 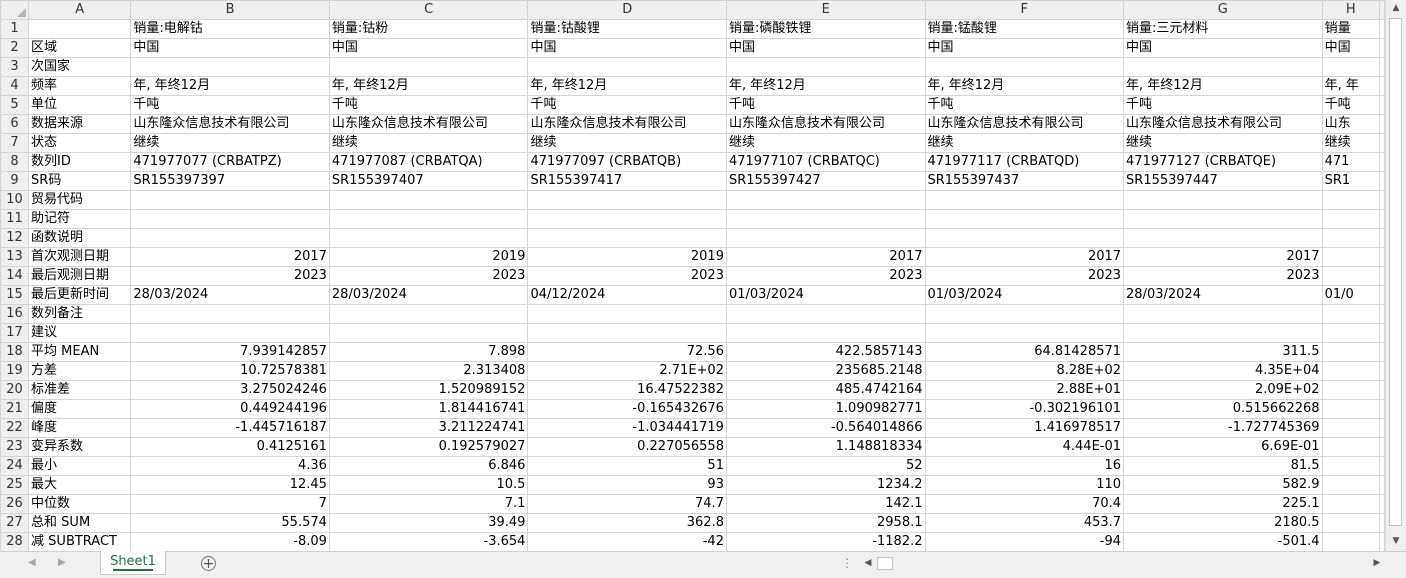 What do you see at coordinates (428, 390) in the screenshot?
I see `cell-value: 1.520989152` at bounding box center [428, 390].